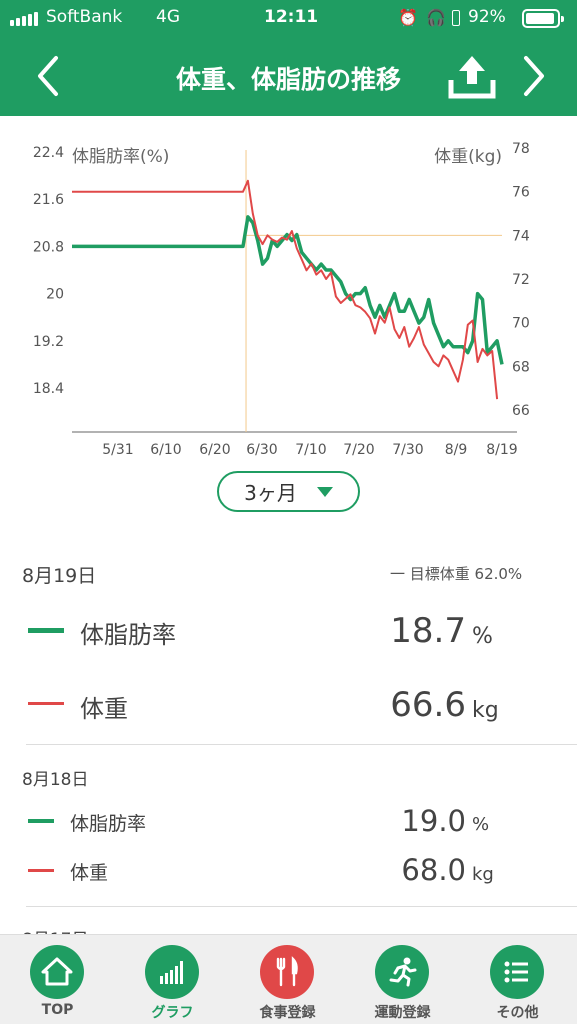  I want to click on fork-knife-icon, so click(287, 972).